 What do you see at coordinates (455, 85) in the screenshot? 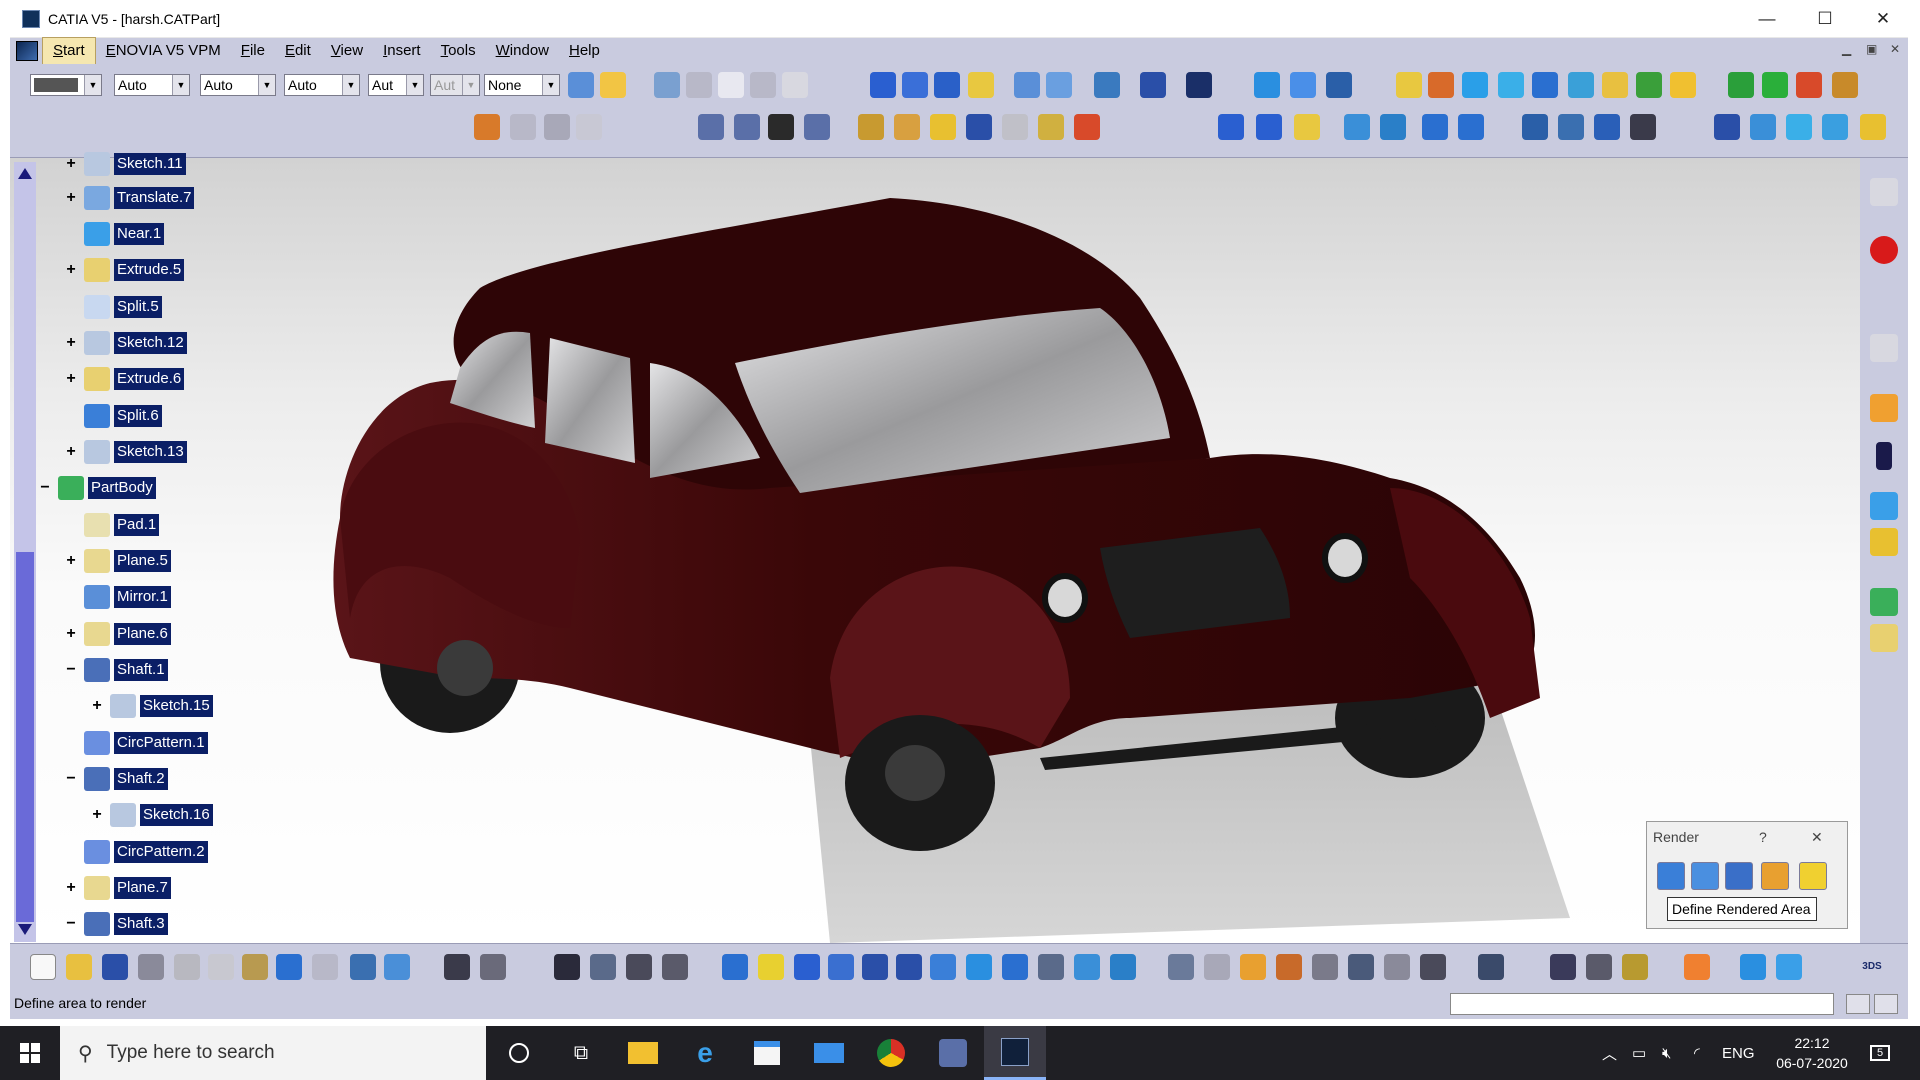
I see `render-style-combo: Aut ▼` at bounding box center [455, 85].